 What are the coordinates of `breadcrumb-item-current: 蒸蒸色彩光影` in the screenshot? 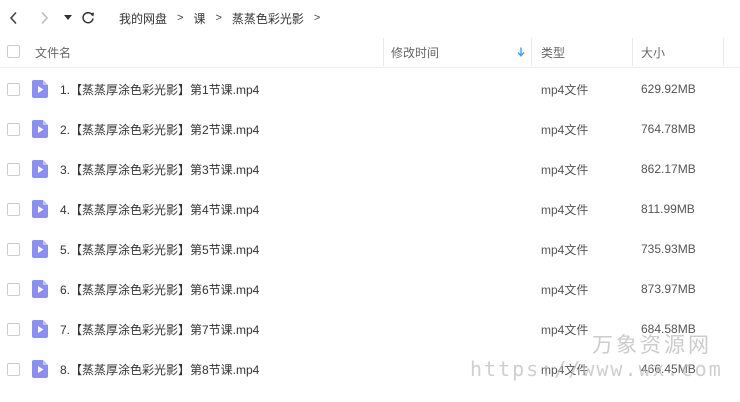 It's located at (268, 18).